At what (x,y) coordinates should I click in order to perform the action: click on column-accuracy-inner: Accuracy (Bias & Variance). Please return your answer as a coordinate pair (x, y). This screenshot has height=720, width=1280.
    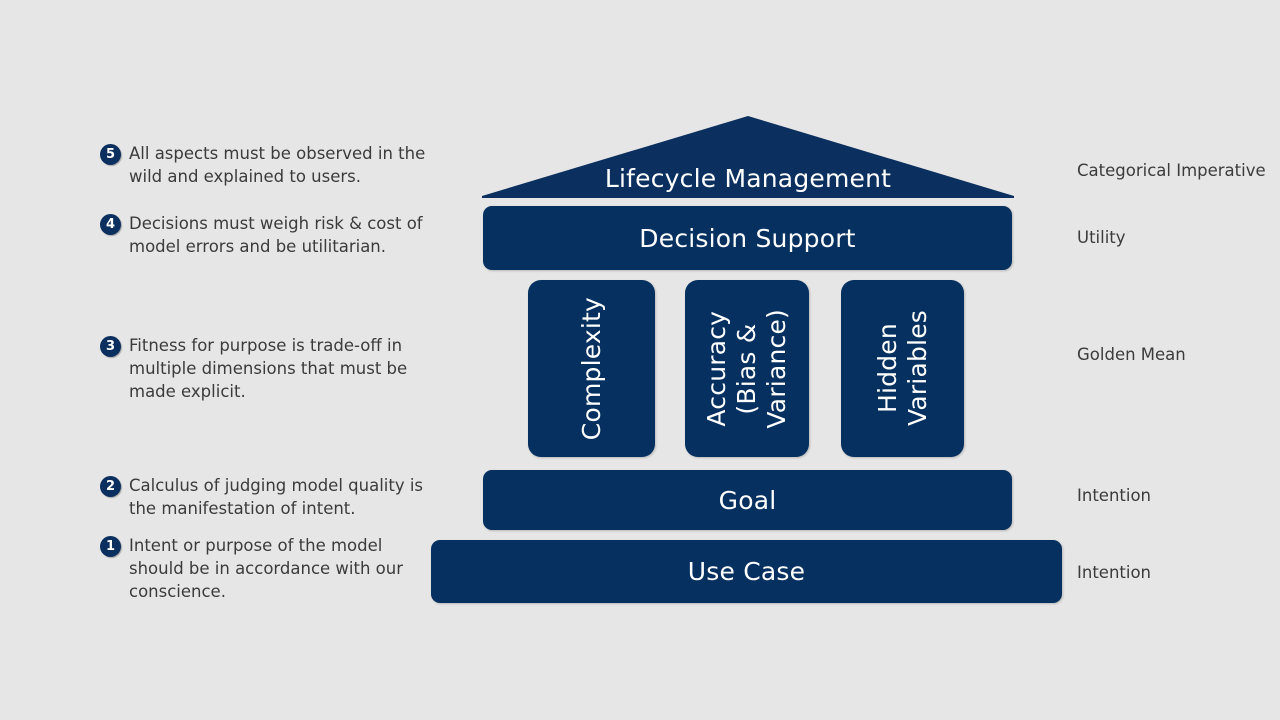
    Looking at the image, I should click on (747, 368).